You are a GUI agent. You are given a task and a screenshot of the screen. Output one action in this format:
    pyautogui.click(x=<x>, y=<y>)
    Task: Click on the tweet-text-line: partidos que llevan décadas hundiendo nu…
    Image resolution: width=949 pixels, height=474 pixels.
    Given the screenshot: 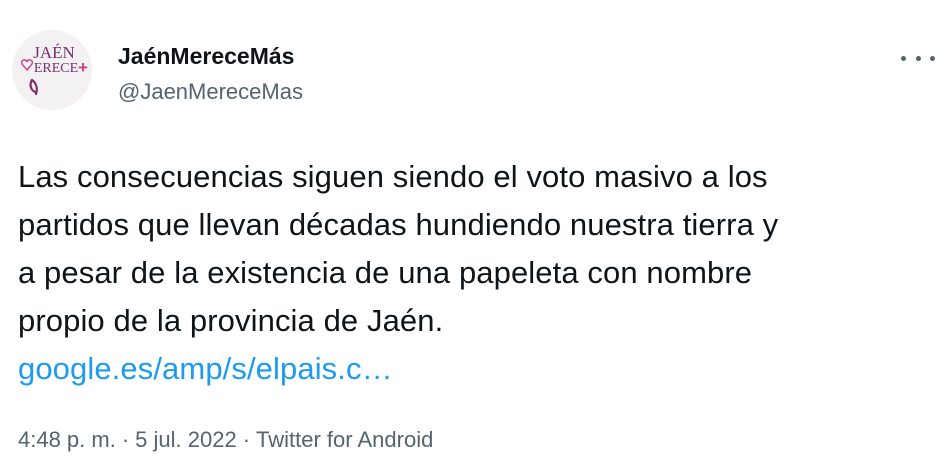 What is the action you would take?
    pyautogui.click(x=398, y=224)
    